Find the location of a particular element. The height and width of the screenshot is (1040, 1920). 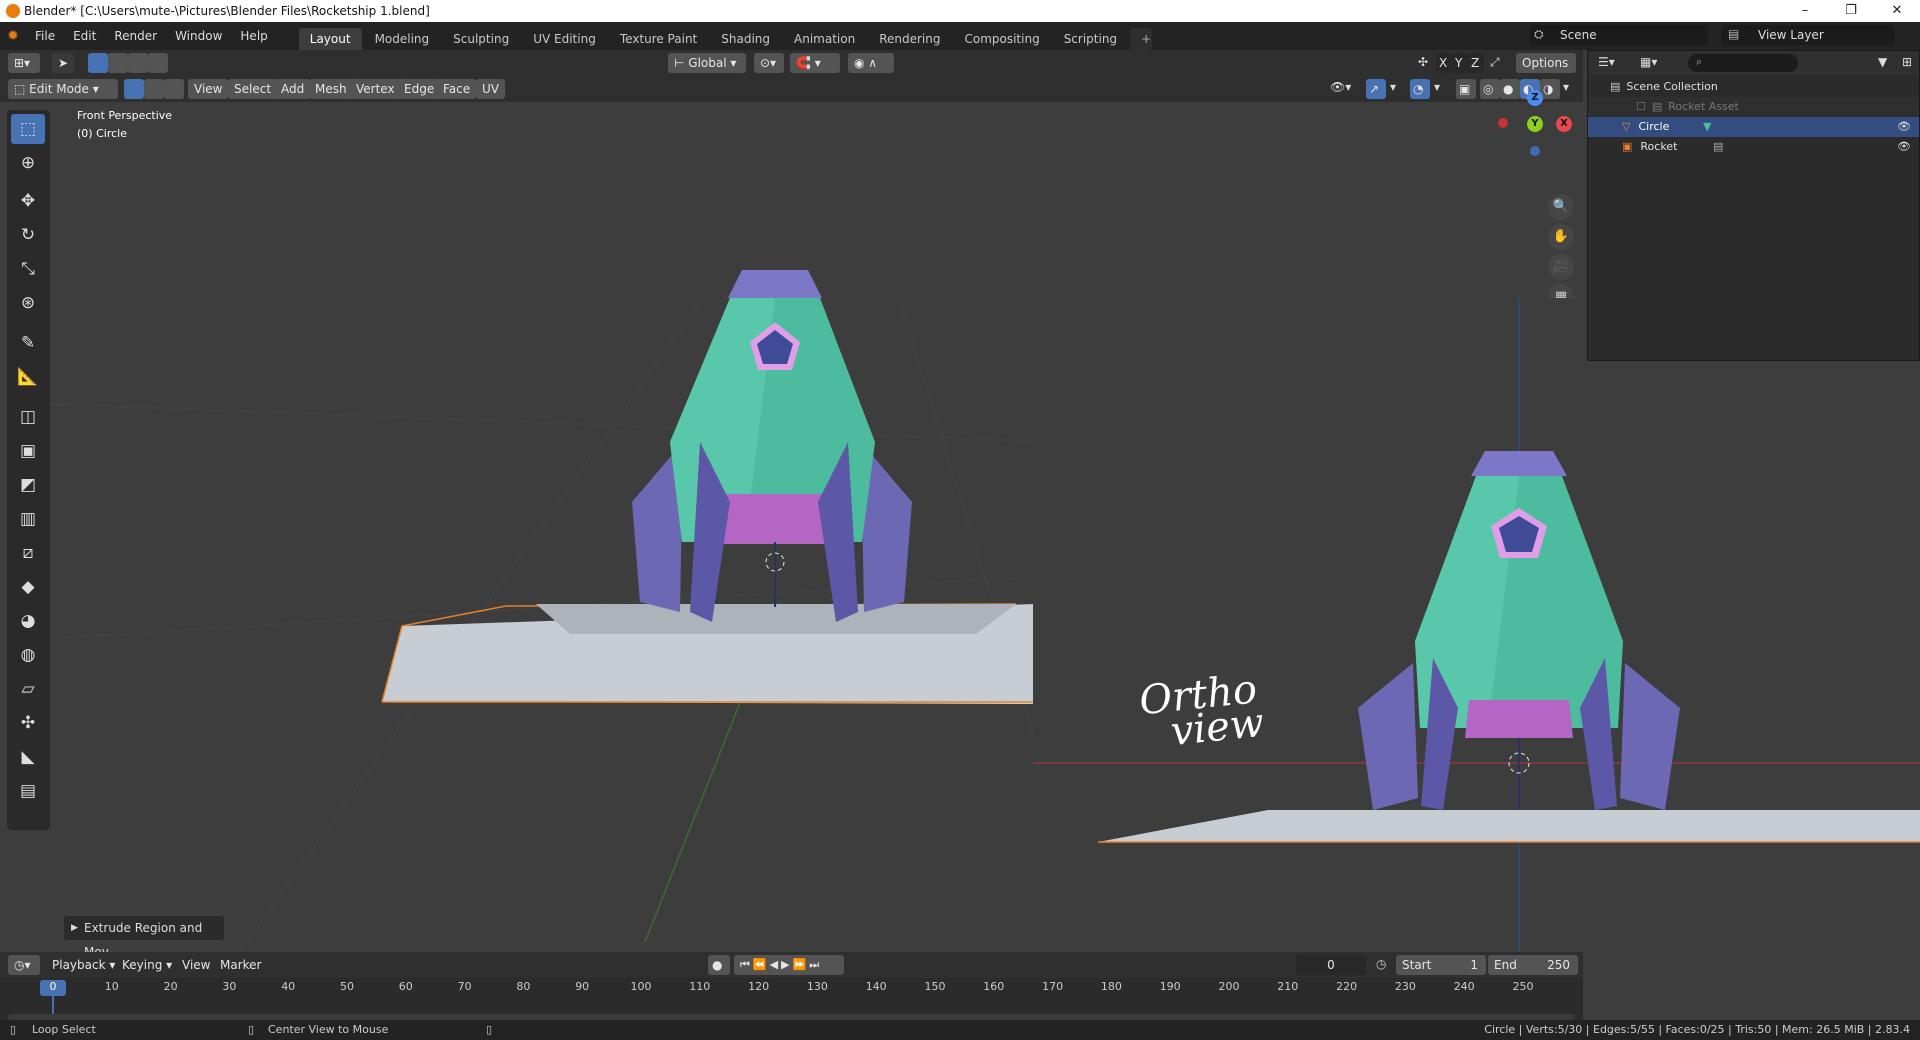

menu-help: Help is located at coordinates (253, 36).